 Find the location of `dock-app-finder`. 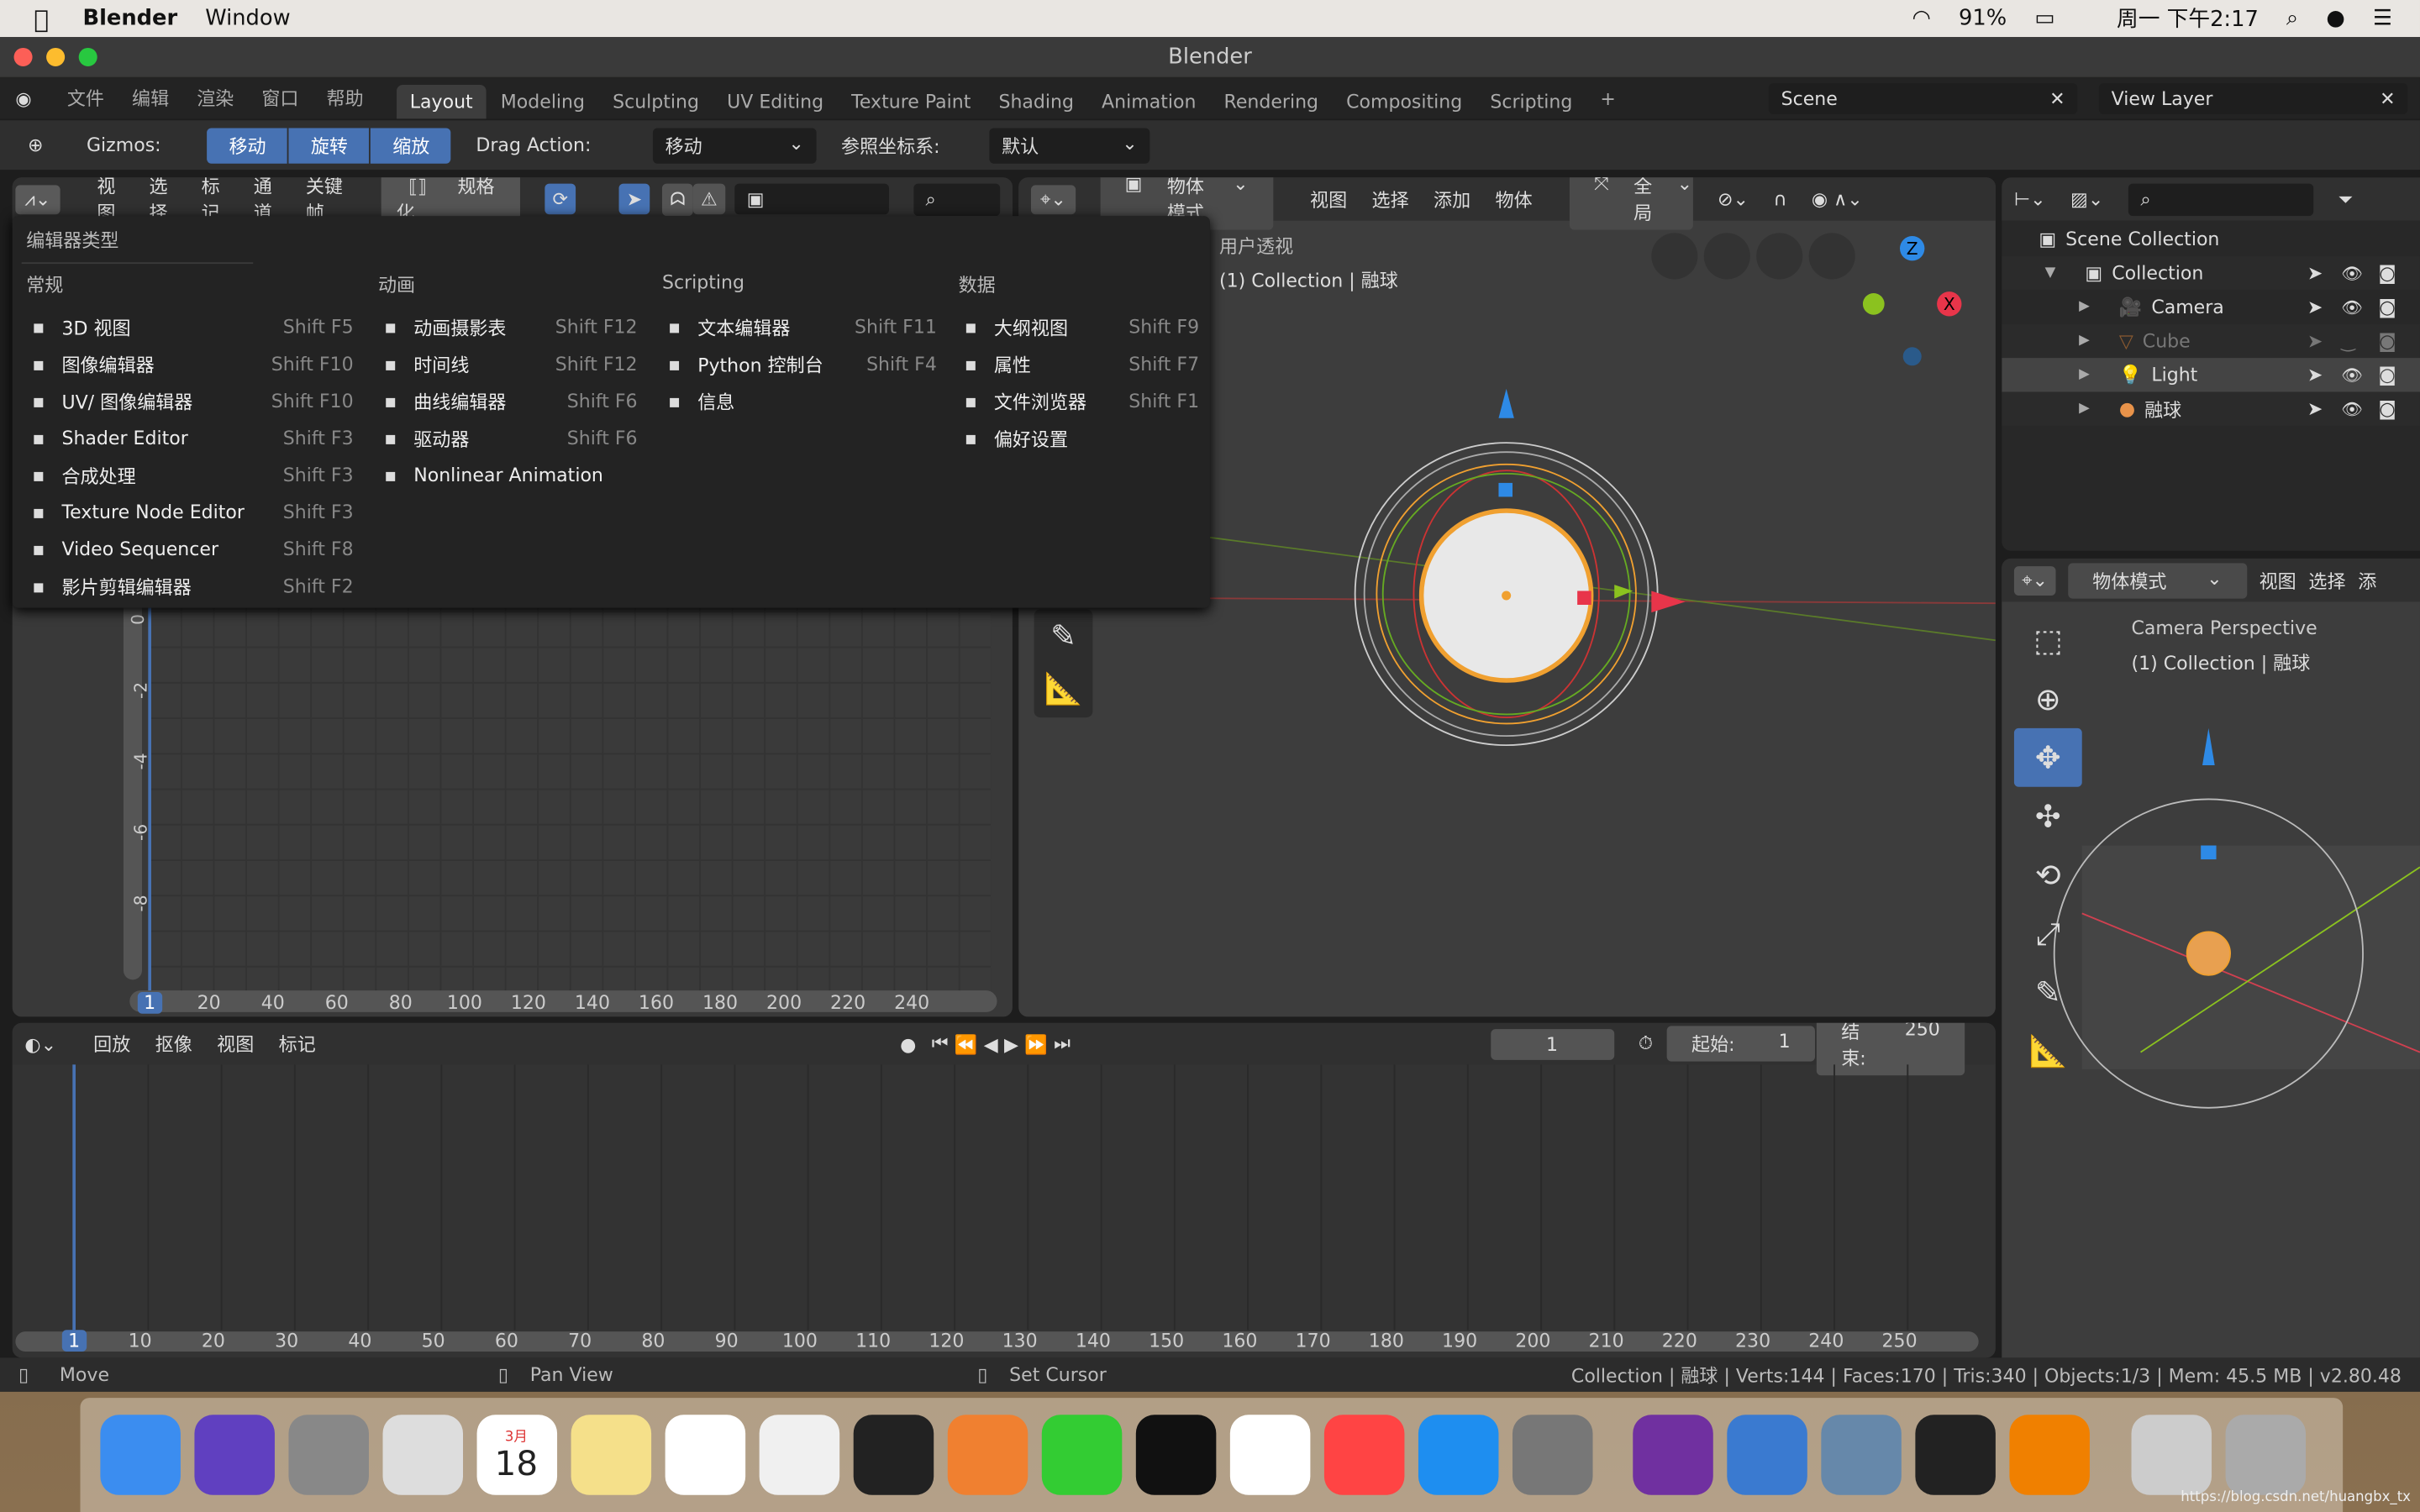

dock-app-finder is located at coordinates (139, 1455).